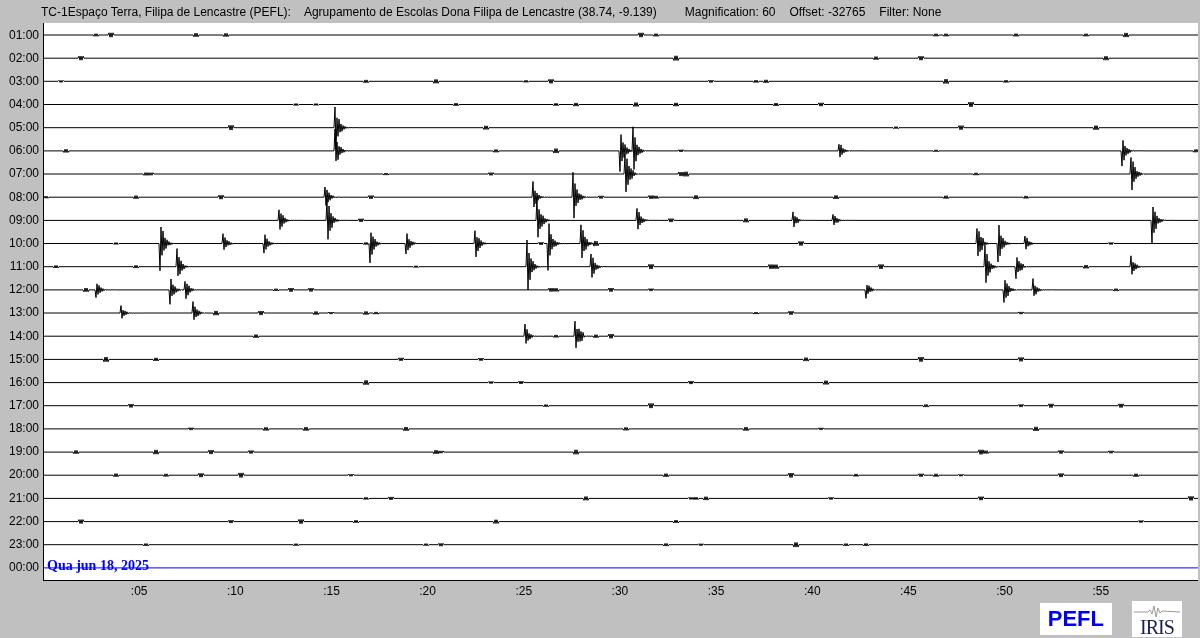 The width and height of the screenshot is (1200, 638). What do you see at coordinates (166, 11) in the screenshot?
I see `station-title: TC-1Espaço Terra, Filipa de Lencastre (PEFL):` at bounding box center [166, 11].